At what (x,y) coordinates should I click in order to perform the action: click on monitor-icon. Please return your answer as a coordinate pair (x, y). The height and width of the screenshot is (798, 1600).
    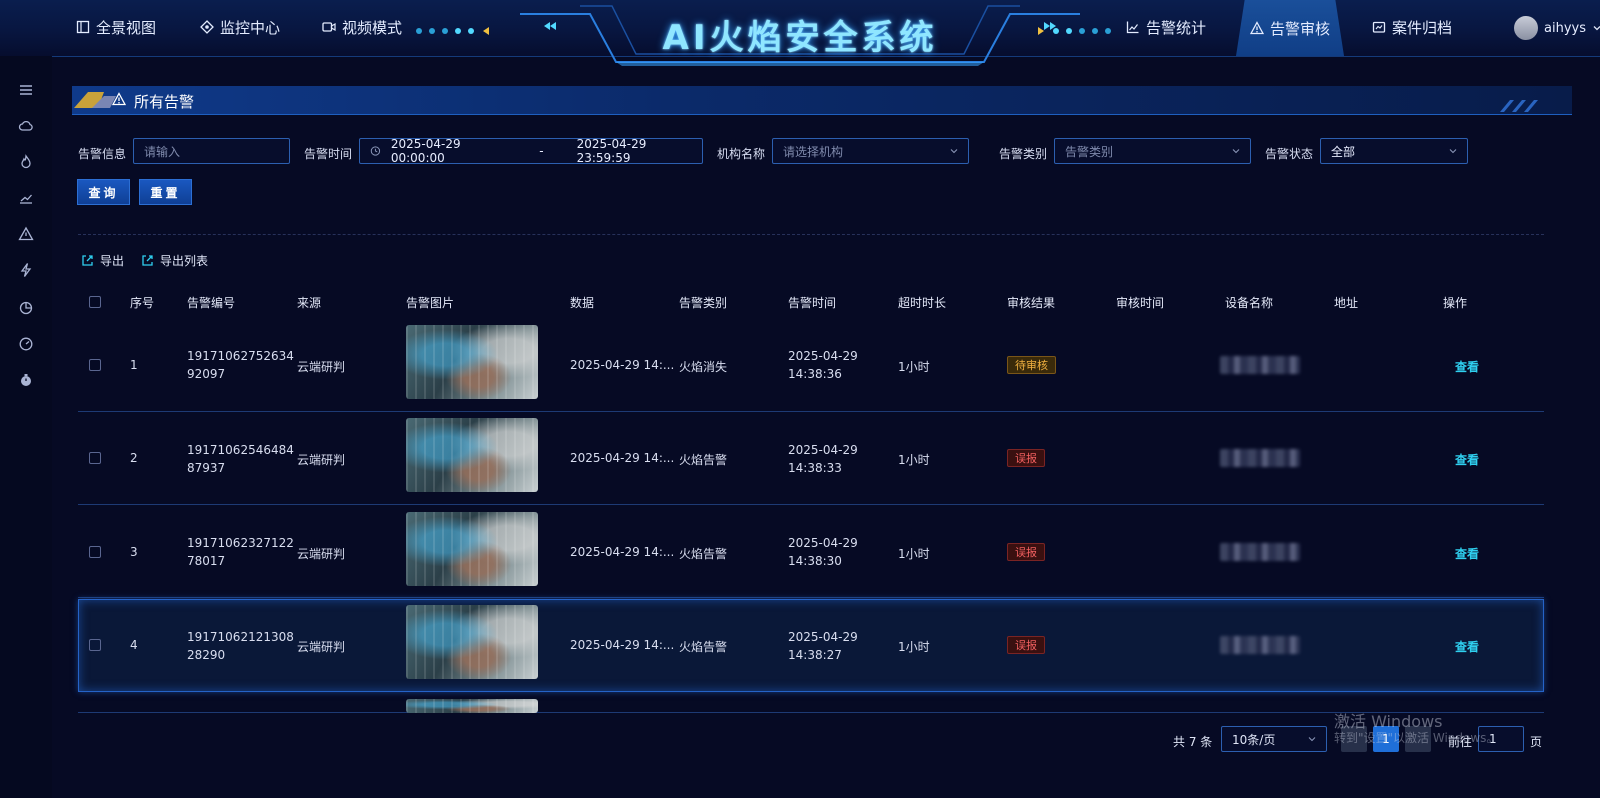
    Looking at the image, I should click on (207, 27).